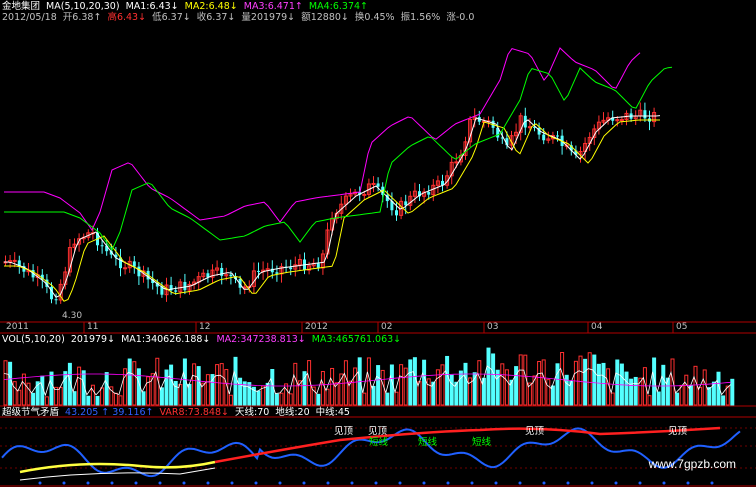  Describe the element at coordinates (82, 17) in the screenshot. I see `quote-open: 开6.38↑` at that location.